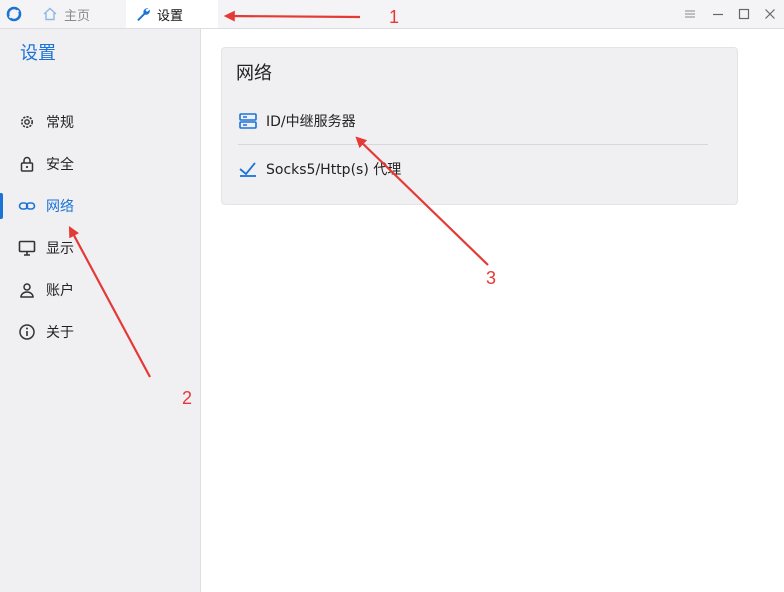 The height and width of the screenshot is (592, 784). I want to click on lock-icon, so click(27, 164).